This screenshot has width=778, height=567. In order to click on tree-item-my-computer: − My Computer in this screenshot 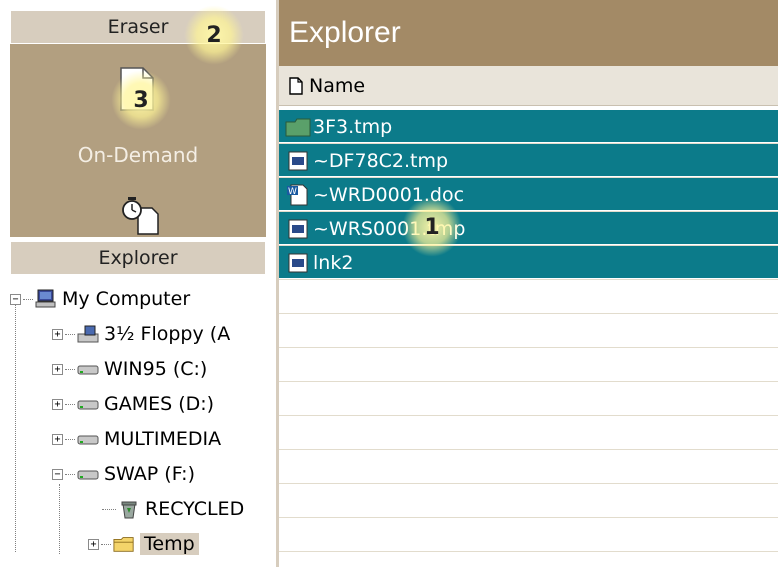, I will do `click(100, 299)`.